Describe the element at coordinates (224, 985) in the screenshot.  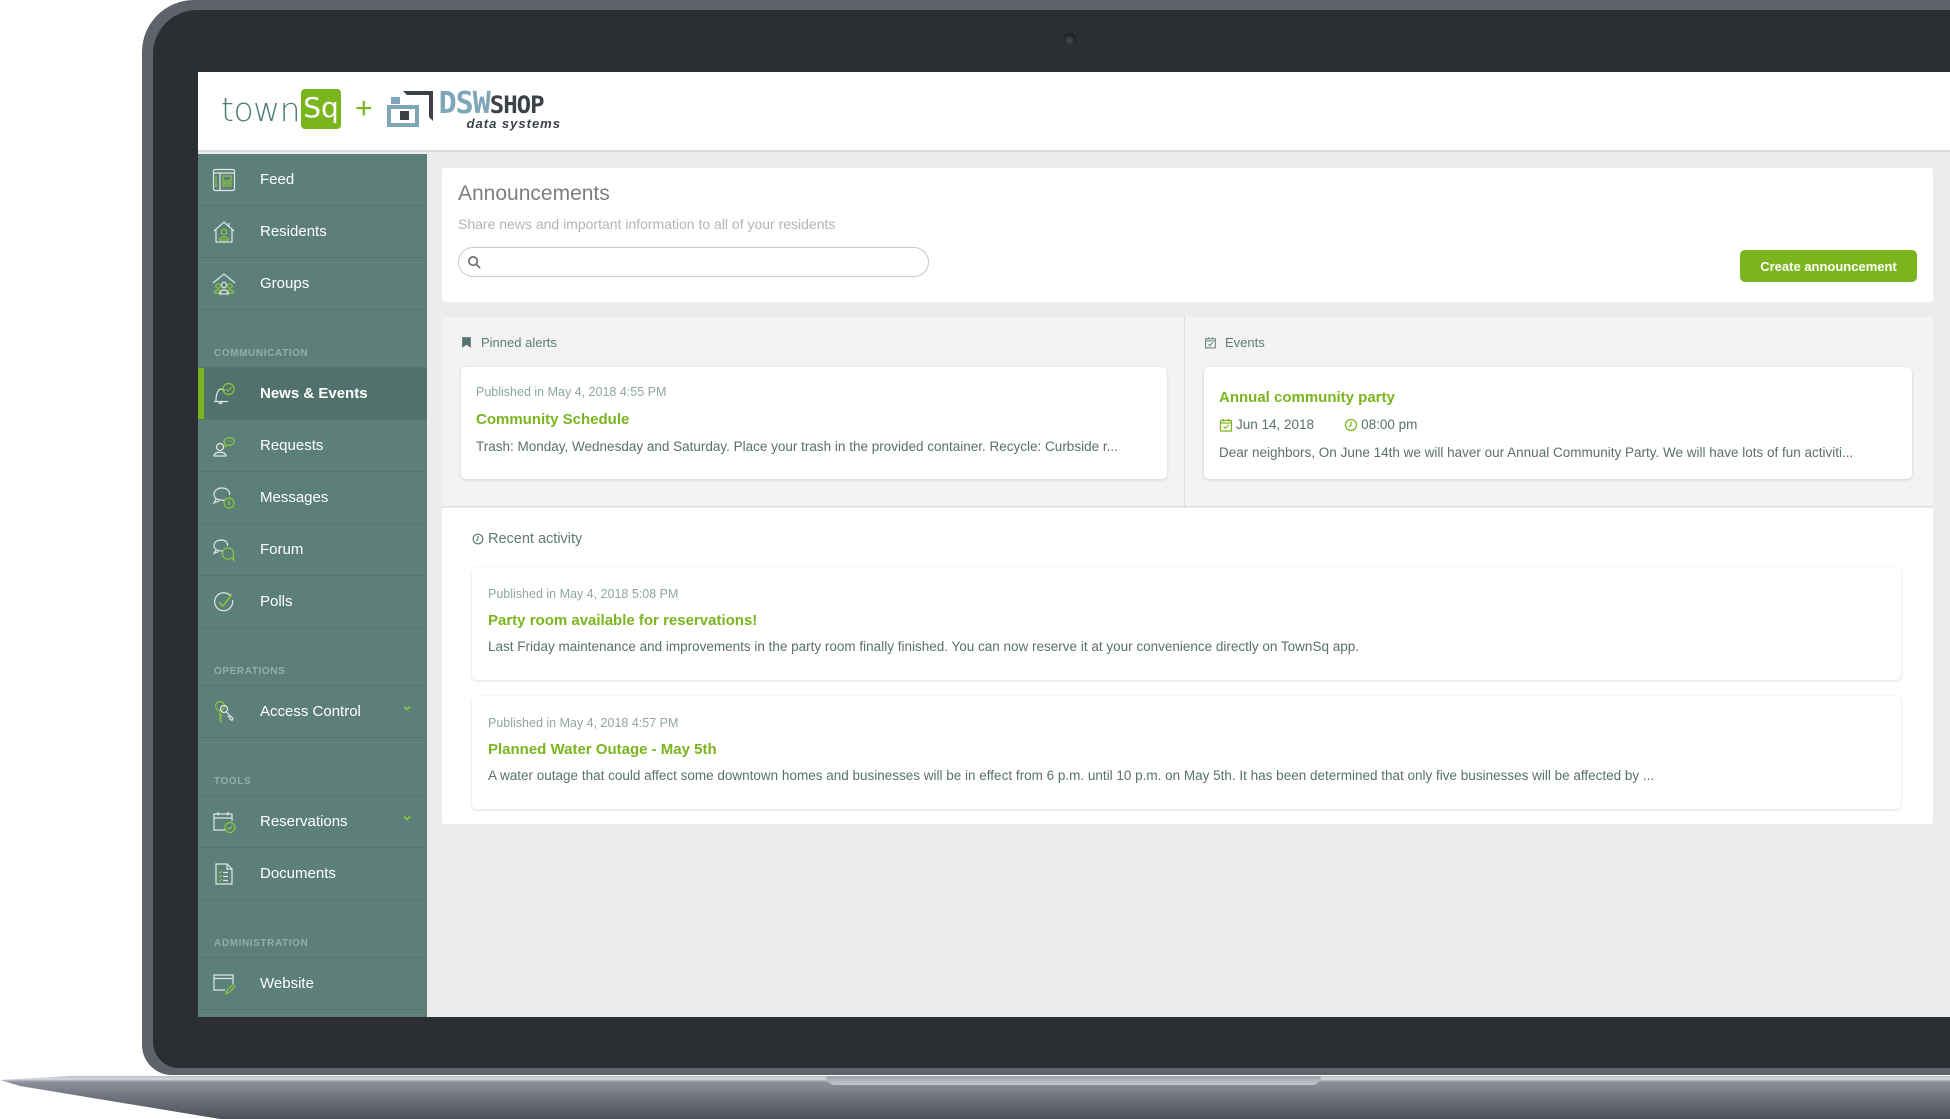
I see `website-icon` at that location.